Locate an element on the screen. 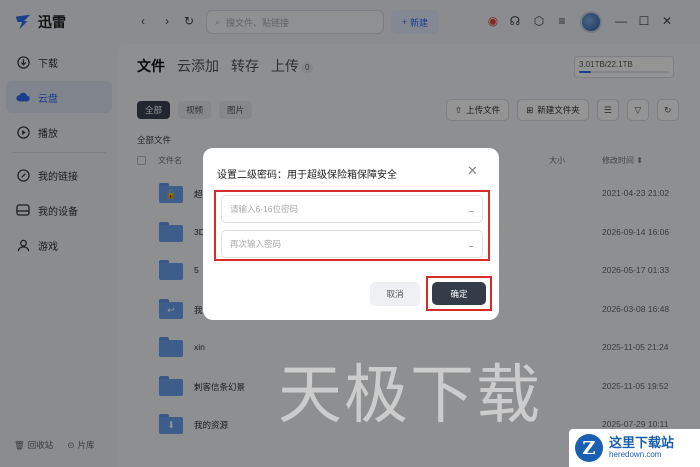 Image resolution: width=700 pixels, height=467 pixels. site-logo-name: 这里下载站 is located at coordinates (642, 442).